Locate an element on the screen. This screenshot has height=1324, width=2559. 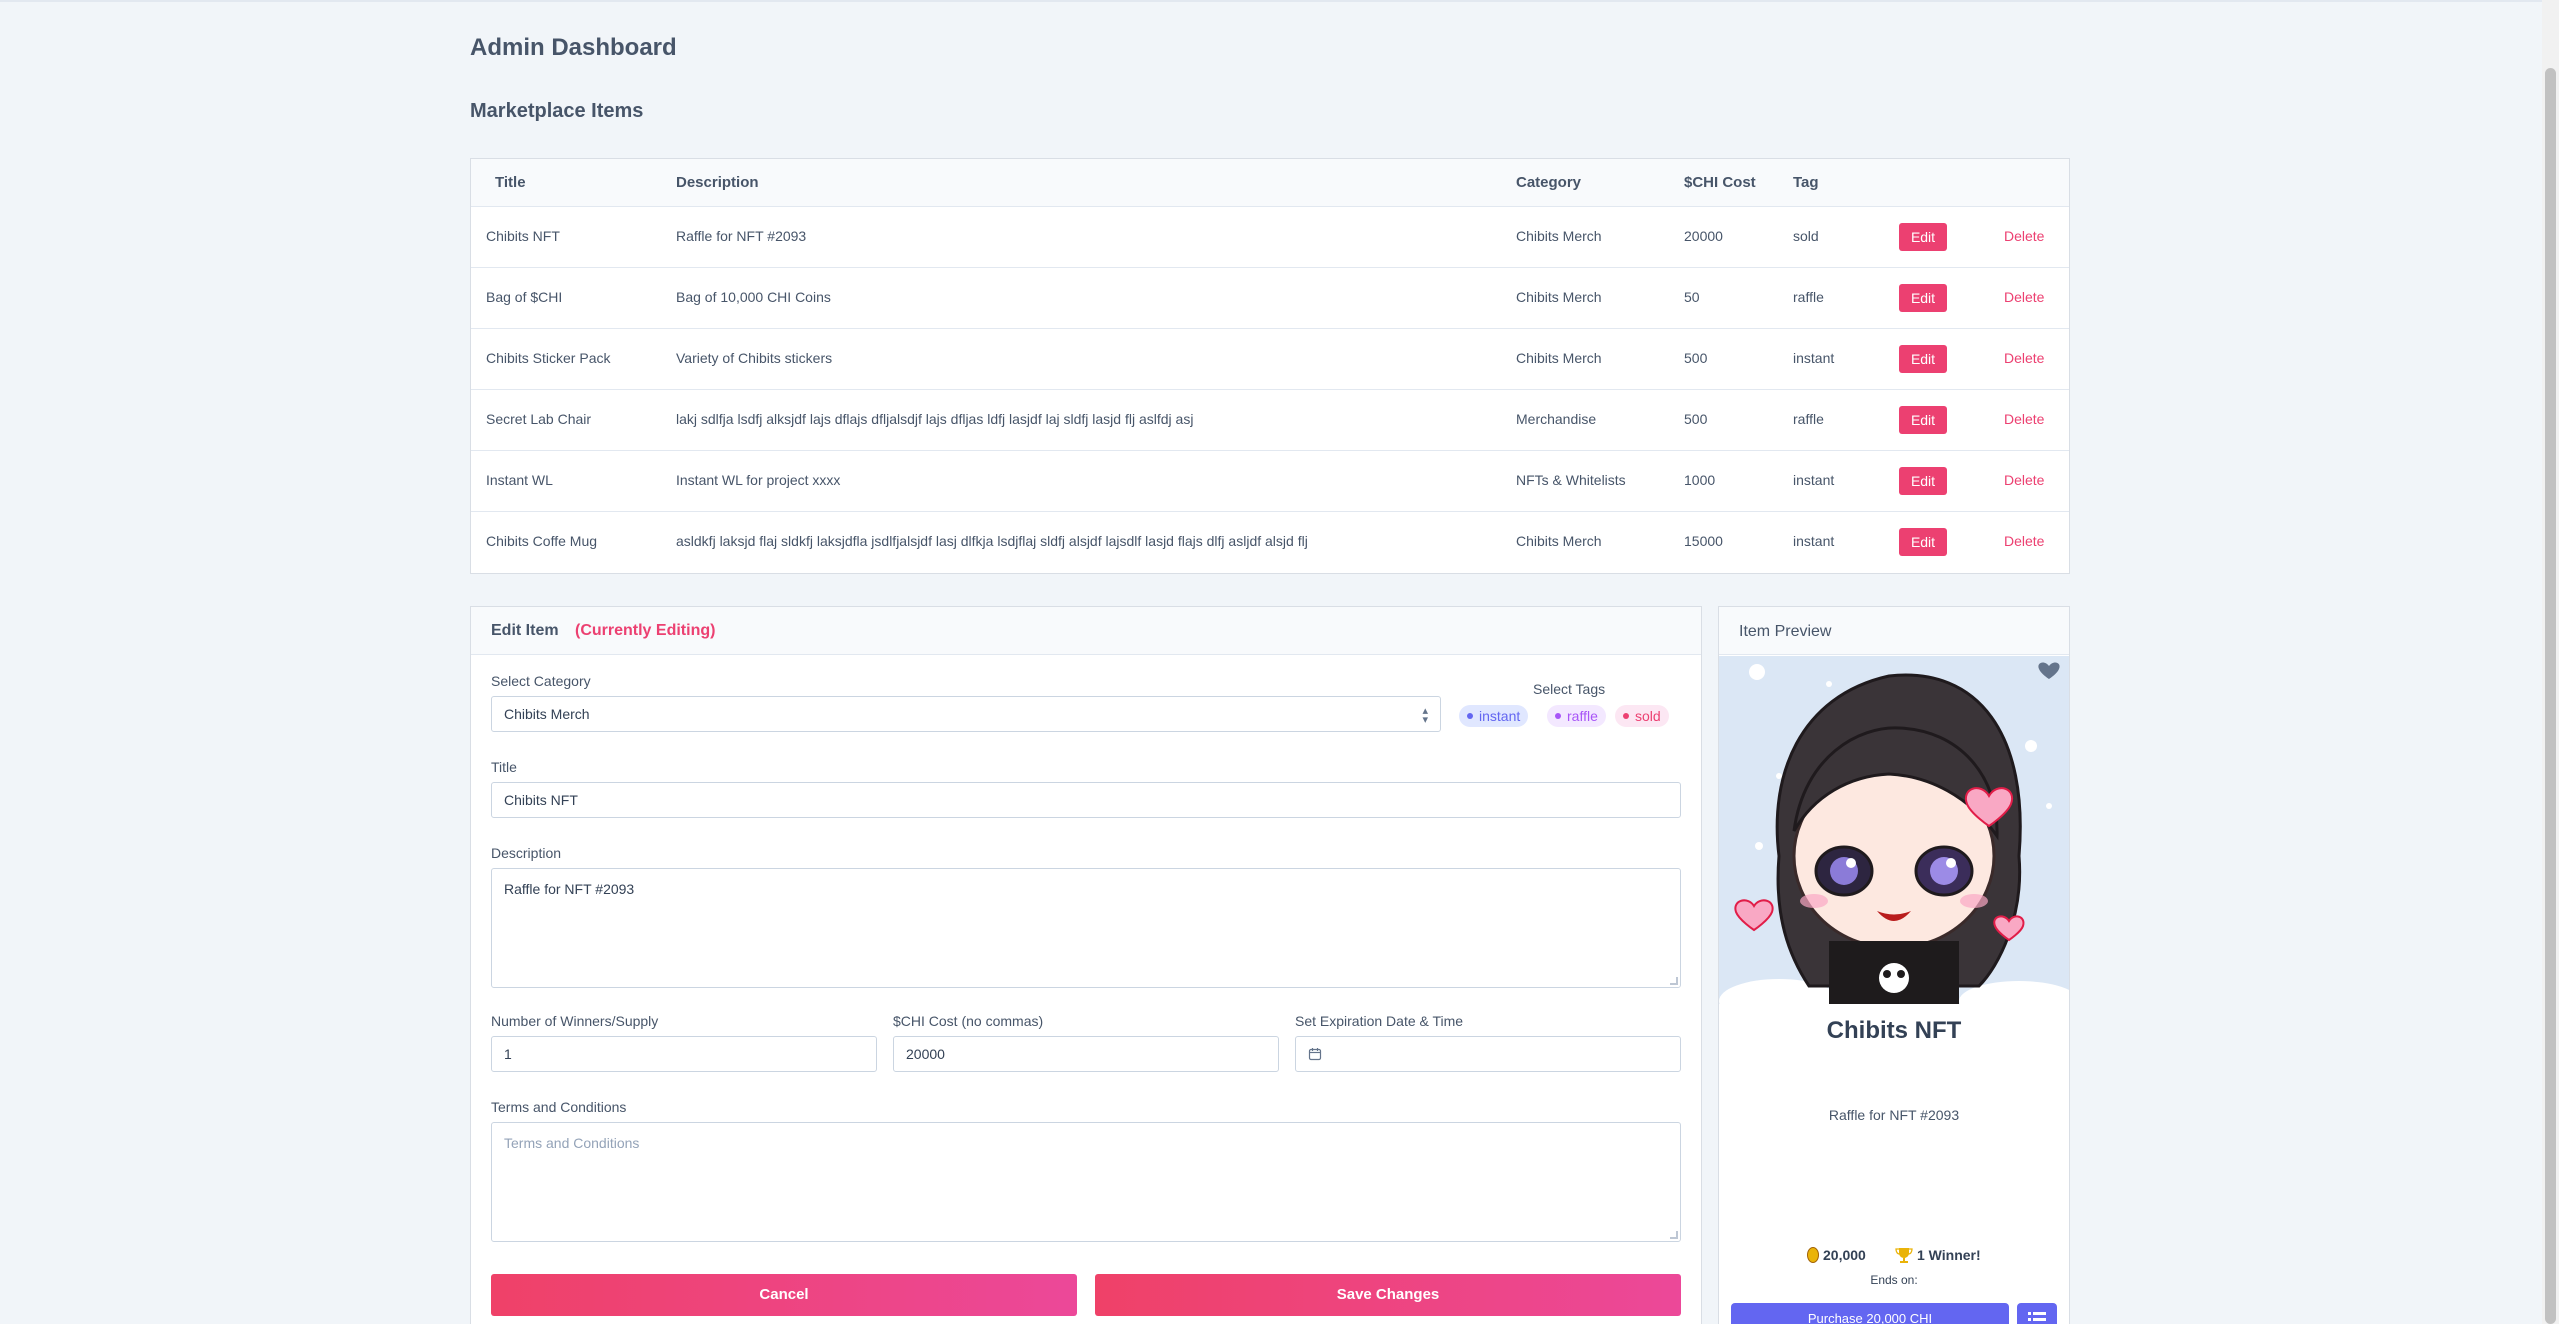
cell-description: Raffle for NFT #2093 is located at coordinates (741, 236).